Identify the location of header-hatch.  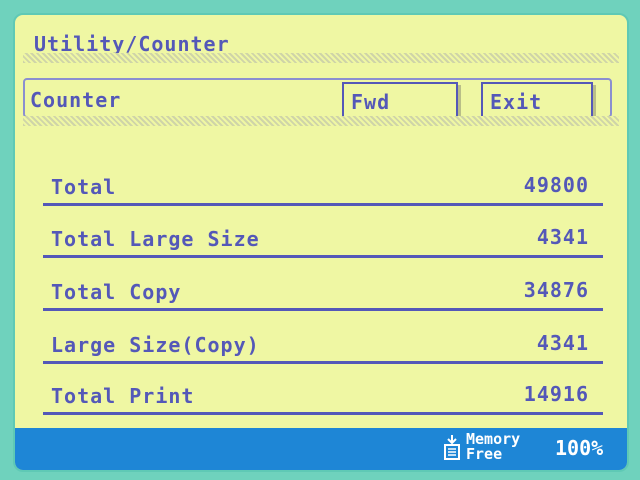
(321, 58).